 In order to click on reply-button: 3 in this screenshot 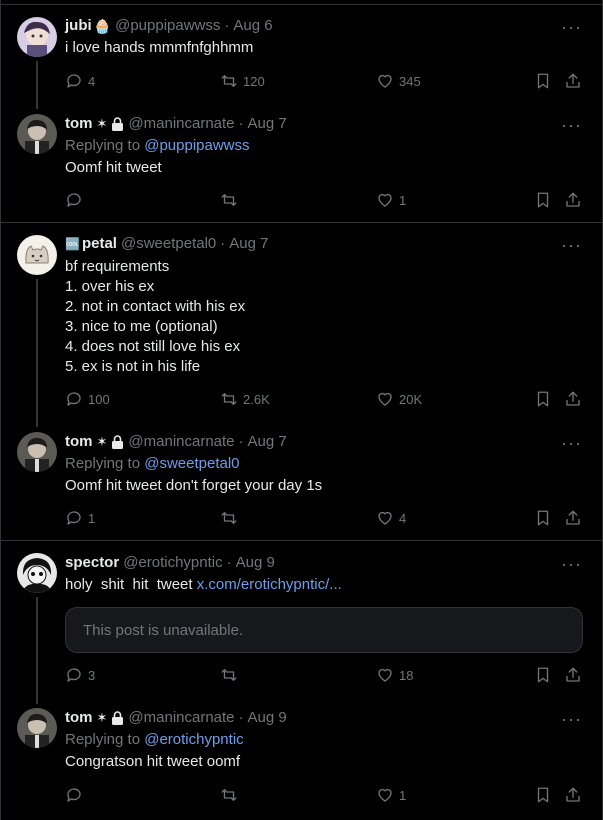, I will do `click(80, 675)`.